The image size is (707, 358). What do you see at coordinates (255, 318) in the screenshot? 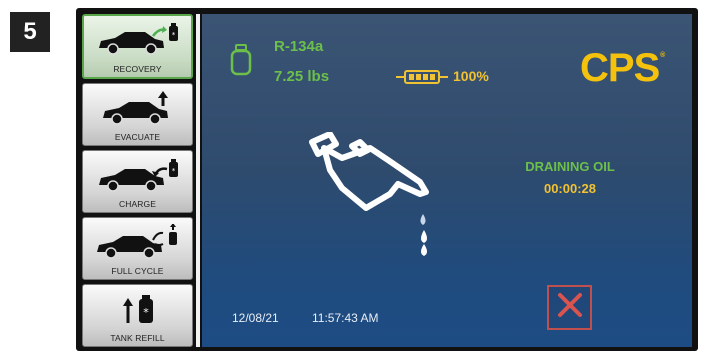
I see `current-date: 12/08/21` at bounding box center [255, 318].